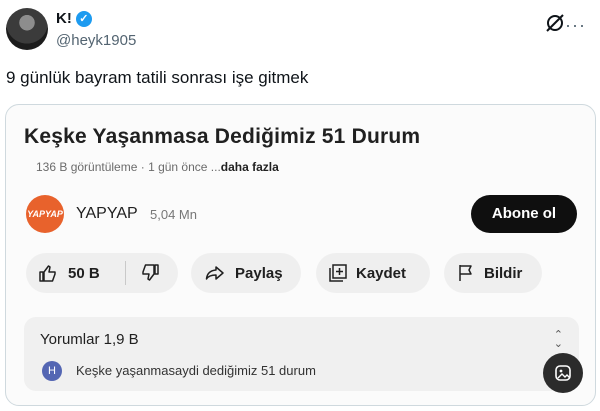  What do you see at coordinates (64, 18) in the screenshot?
I see `display-name: K!` at bounding box center [64, 18].